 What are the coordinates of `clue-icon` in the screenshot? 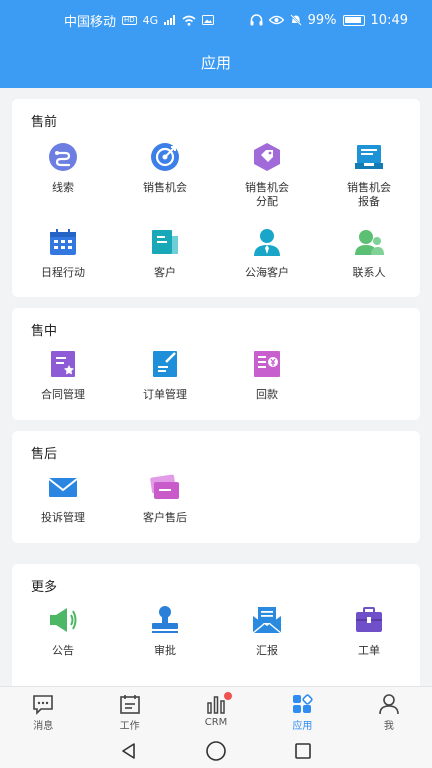 It's located at (63, 157).